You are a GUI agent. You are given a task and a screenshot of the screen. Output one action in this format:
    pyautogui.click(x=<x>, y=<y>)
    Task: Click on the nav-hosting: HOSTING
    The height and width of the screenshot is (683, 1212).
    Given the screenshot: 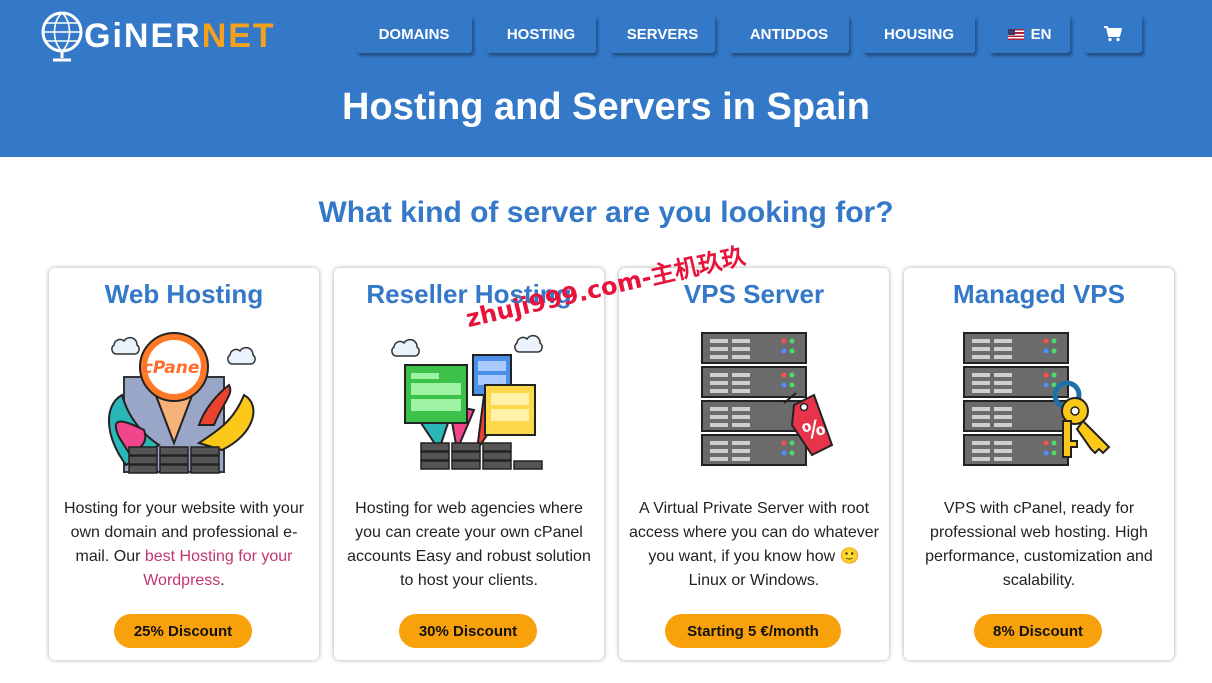 What is the action you would take?
    pyautogui.click(x=541, y=34)
    